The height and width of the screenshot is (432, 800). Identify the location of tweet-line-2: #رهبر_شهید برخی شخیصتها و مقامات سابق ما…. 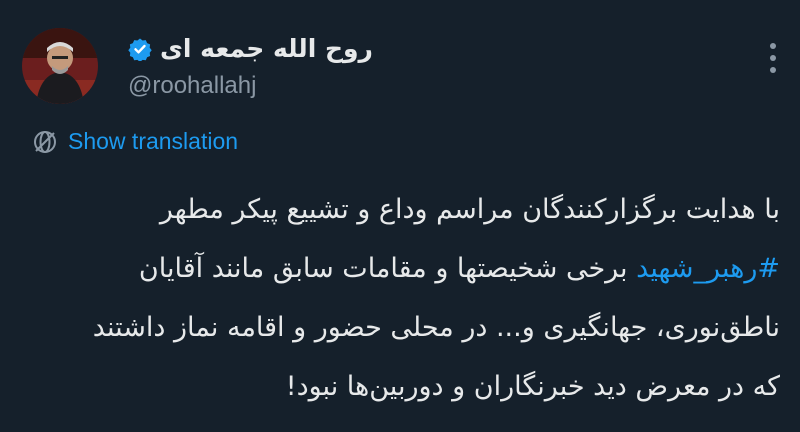
(400, 268).